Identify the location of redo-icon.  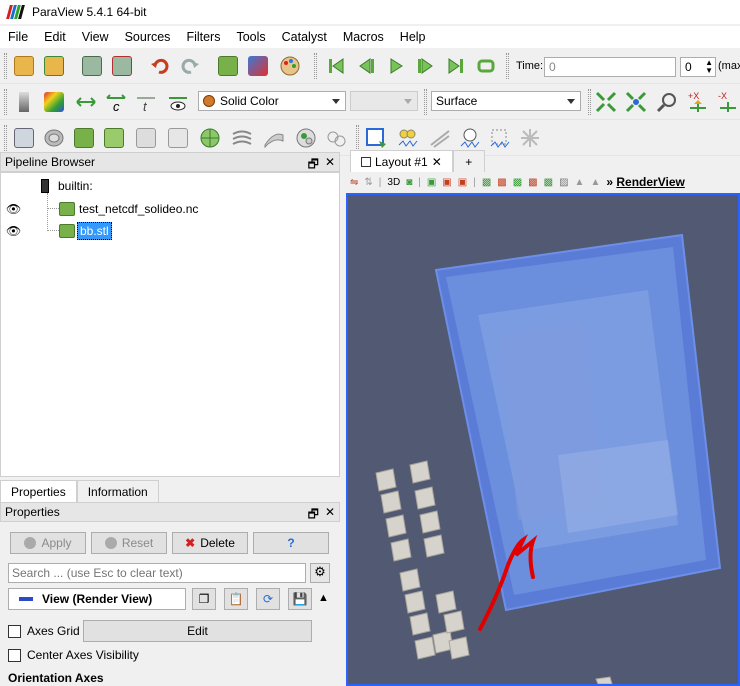
(190, 66).